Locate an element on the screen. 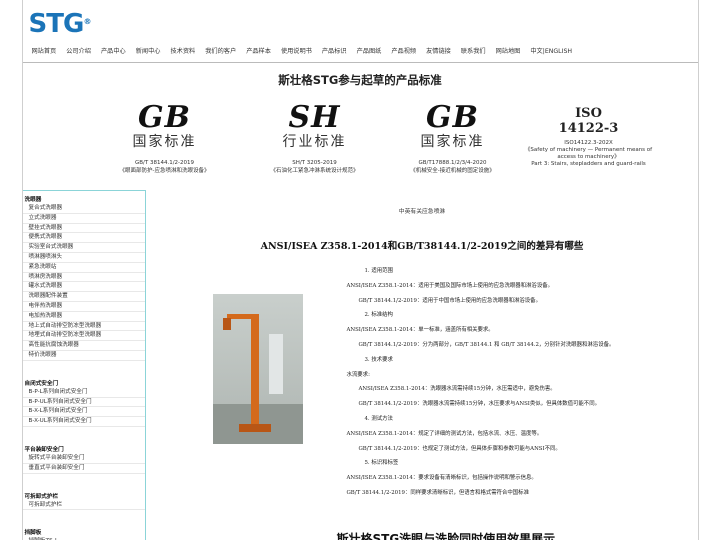 The height and width of the screenshot is (540, 720). sidebar-item: 垂直式平台装卸安全门 is located at coordinates (83, 469).